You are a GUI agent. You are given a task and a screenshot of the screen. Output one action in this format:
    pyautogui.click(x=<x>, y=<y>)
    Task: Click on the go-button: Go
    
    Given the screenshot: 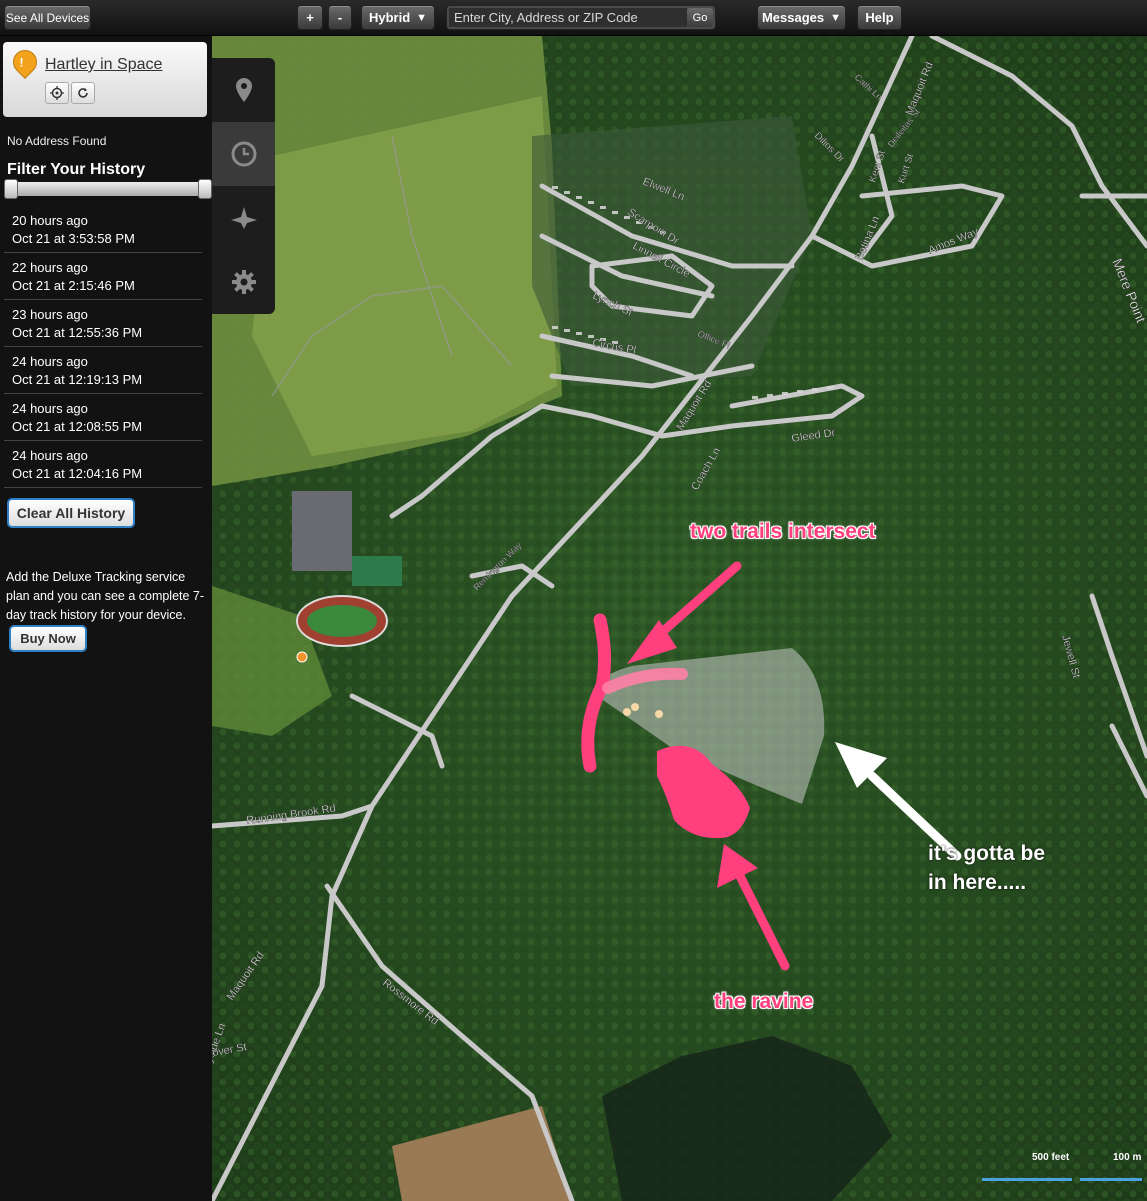 What is the action you would take?
    pyautogui.click(x=700, y=17)
    